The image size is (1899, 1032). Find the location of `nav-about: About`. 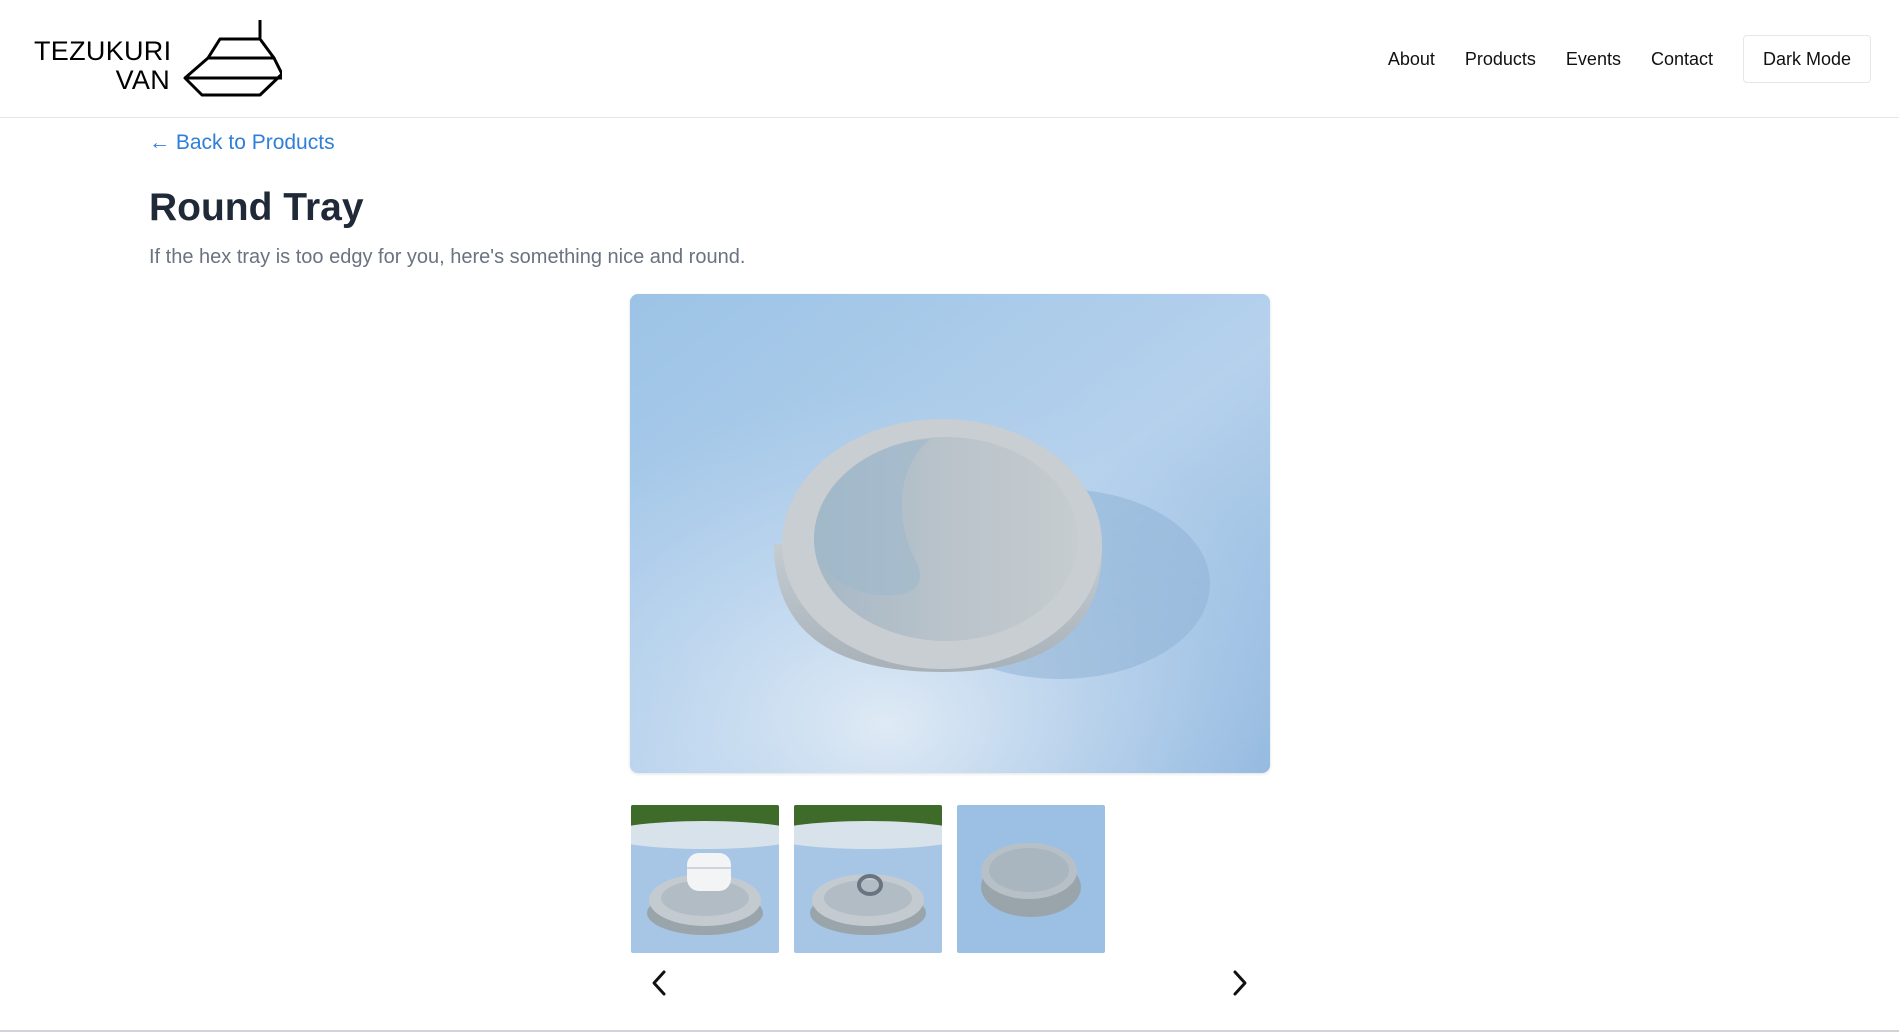

nav-about: About is located at coordinates (1411, 59).